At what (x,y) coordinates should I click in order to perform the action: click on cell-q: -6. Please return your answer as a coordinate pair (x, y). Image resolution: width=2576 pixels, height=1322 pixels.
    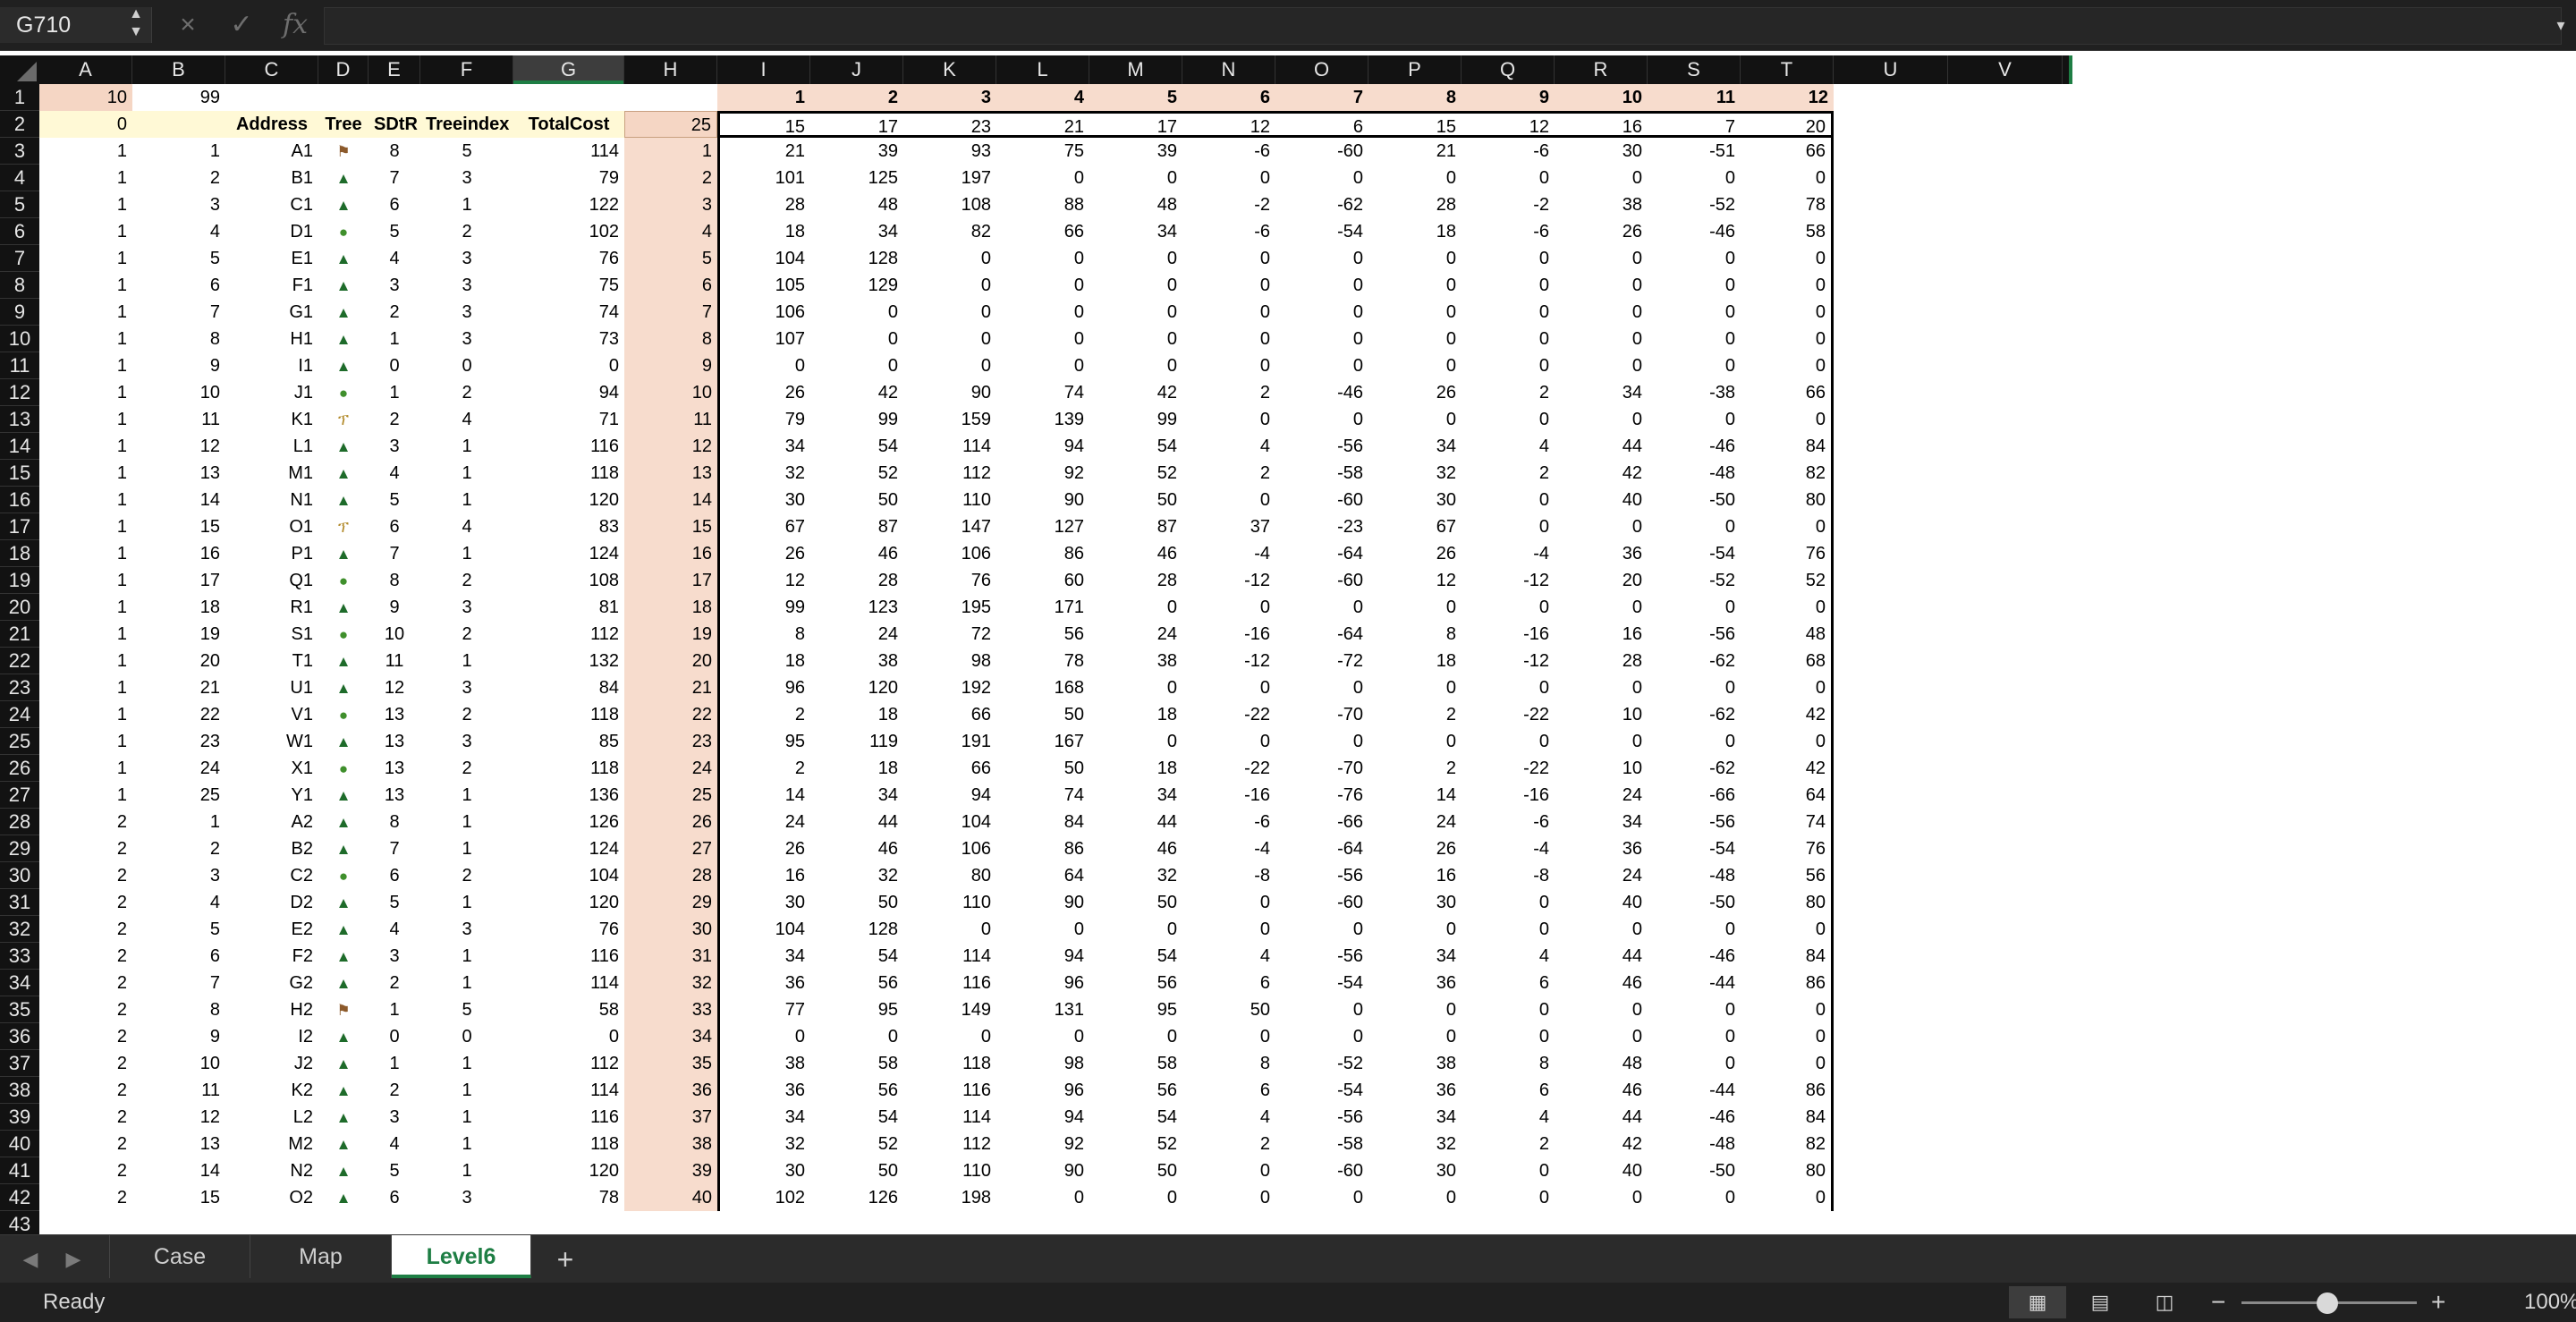
    Looking at the image, I should click on (1508, 232).